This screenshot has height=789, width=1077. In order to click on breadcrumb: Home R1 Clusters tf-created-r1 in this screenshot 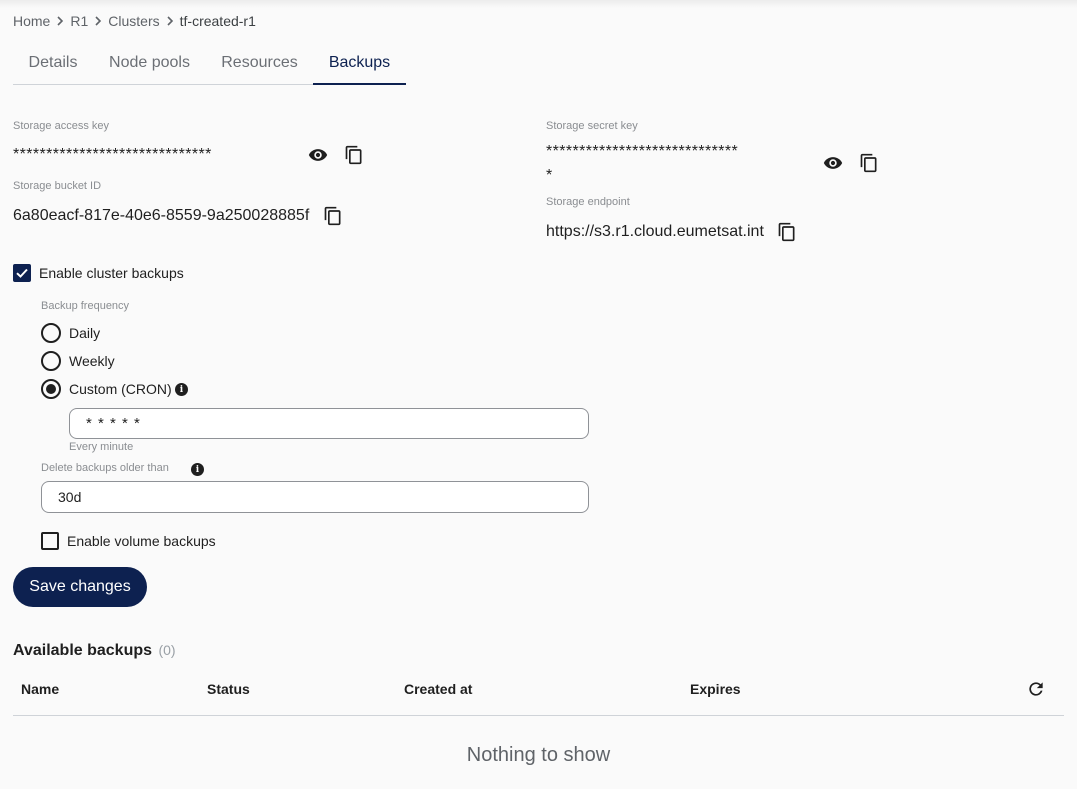, I will do `click(134, 21)`.